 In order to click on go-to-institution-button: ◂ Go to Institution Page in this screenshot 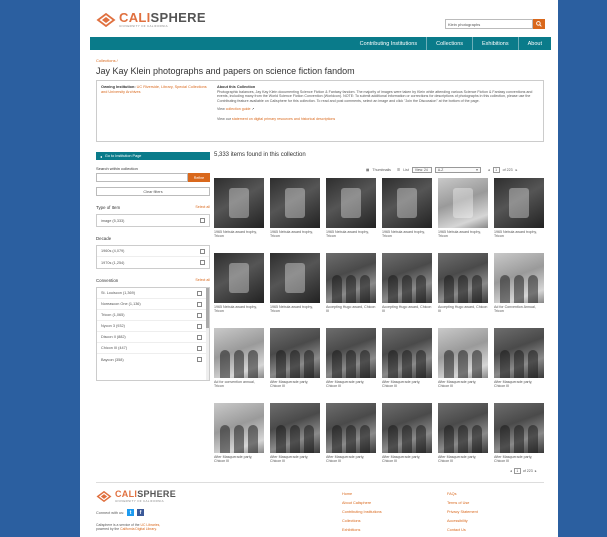, I will do `click(153, 156)`.